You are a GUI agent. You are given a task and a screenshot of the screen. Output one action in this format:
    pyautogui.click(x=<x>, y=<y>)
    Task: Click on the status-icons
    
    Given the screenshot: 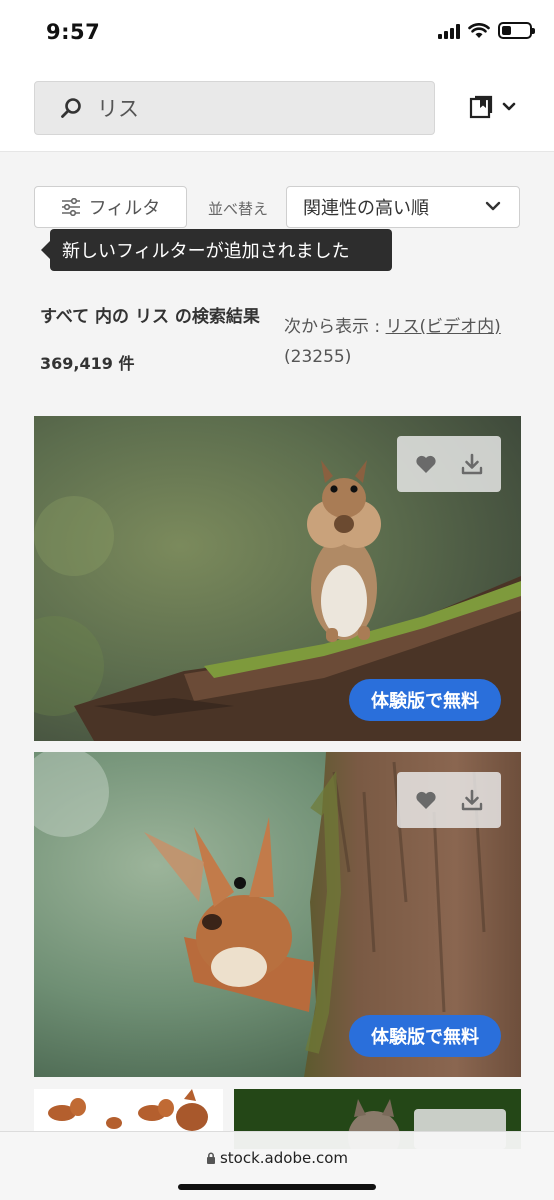 What is the action you would take?
    pyautogui.click(x=486, y=30)
    